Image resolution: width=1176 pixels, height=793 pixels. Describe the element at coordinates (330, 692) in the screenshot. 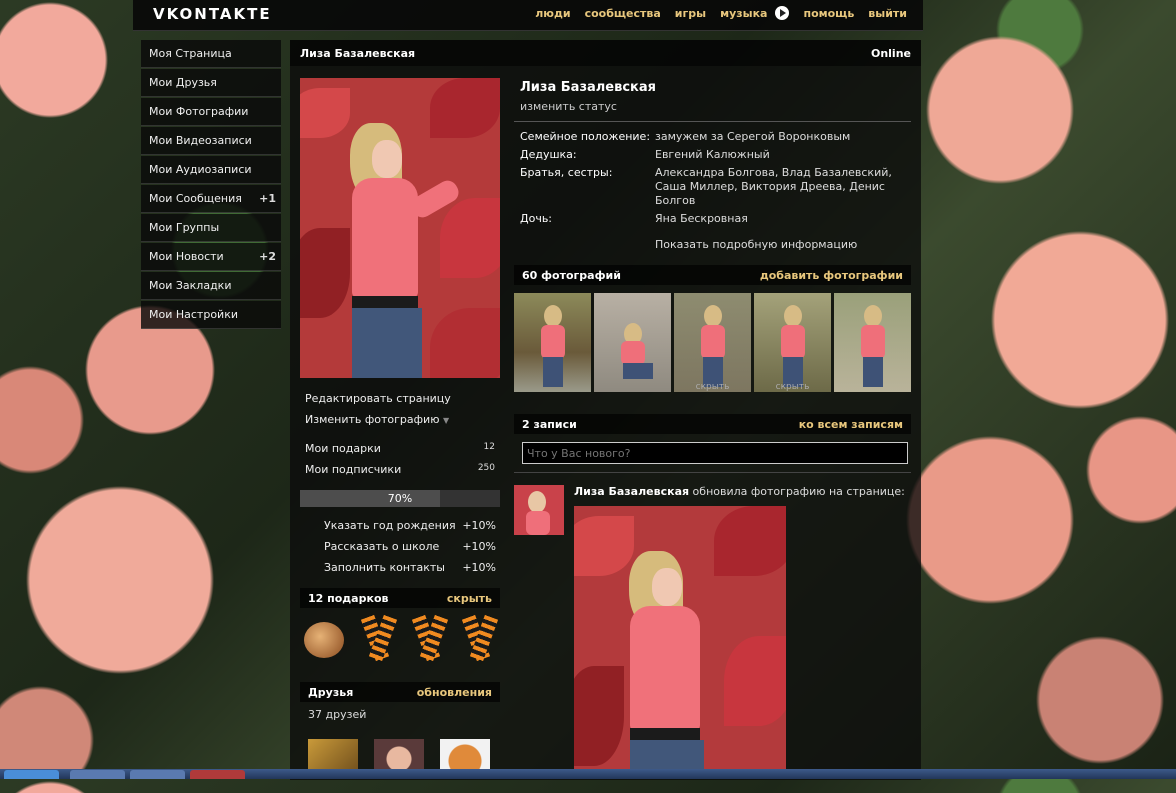

I see `friends-section-title: Друзья` at that location.